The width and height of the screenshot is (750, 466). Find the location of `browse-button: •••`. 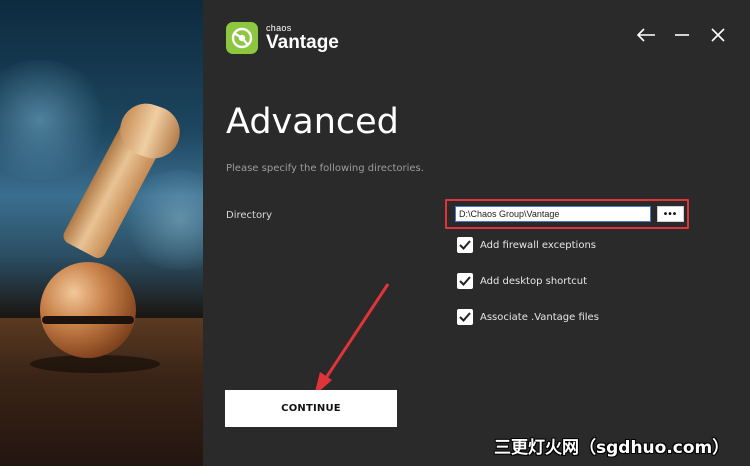

browse-button: ••• is located at coordinates (670, 214).